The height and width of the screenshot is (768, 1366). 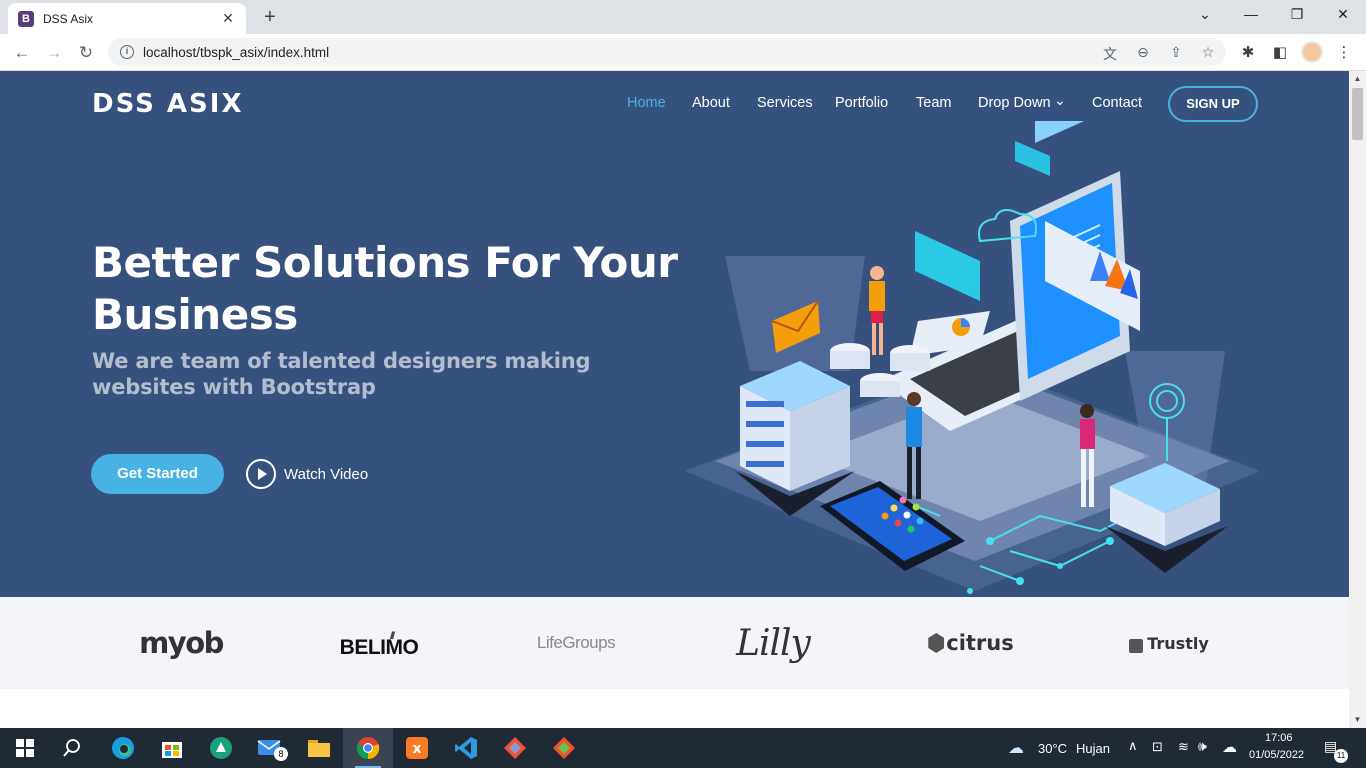 What do you see at coordinates (127, 52) in the screenshot?
I see `site-info-icon: i` at bounding box center [127, 52].